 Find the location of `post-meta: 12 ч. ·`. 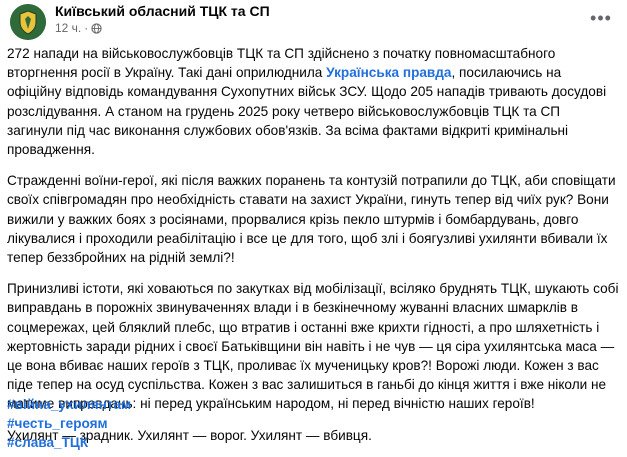

post-meta: 12 ч. · is located at coordinates (78, 28).